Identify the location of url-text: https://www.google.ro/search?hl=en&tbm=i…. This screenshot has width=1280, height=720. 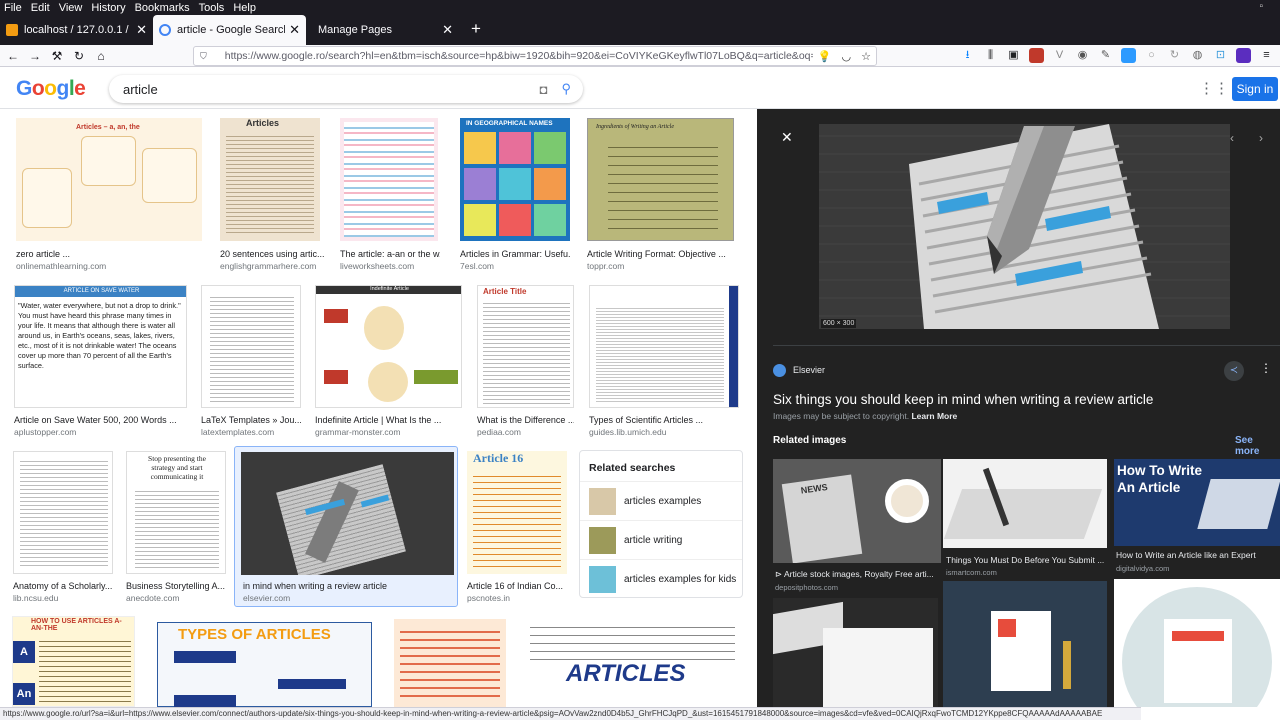
(519, 56).